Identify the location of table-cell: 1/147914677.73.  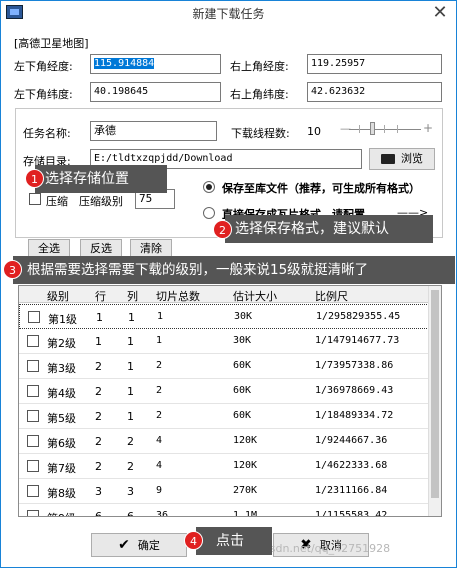
(357, 340).